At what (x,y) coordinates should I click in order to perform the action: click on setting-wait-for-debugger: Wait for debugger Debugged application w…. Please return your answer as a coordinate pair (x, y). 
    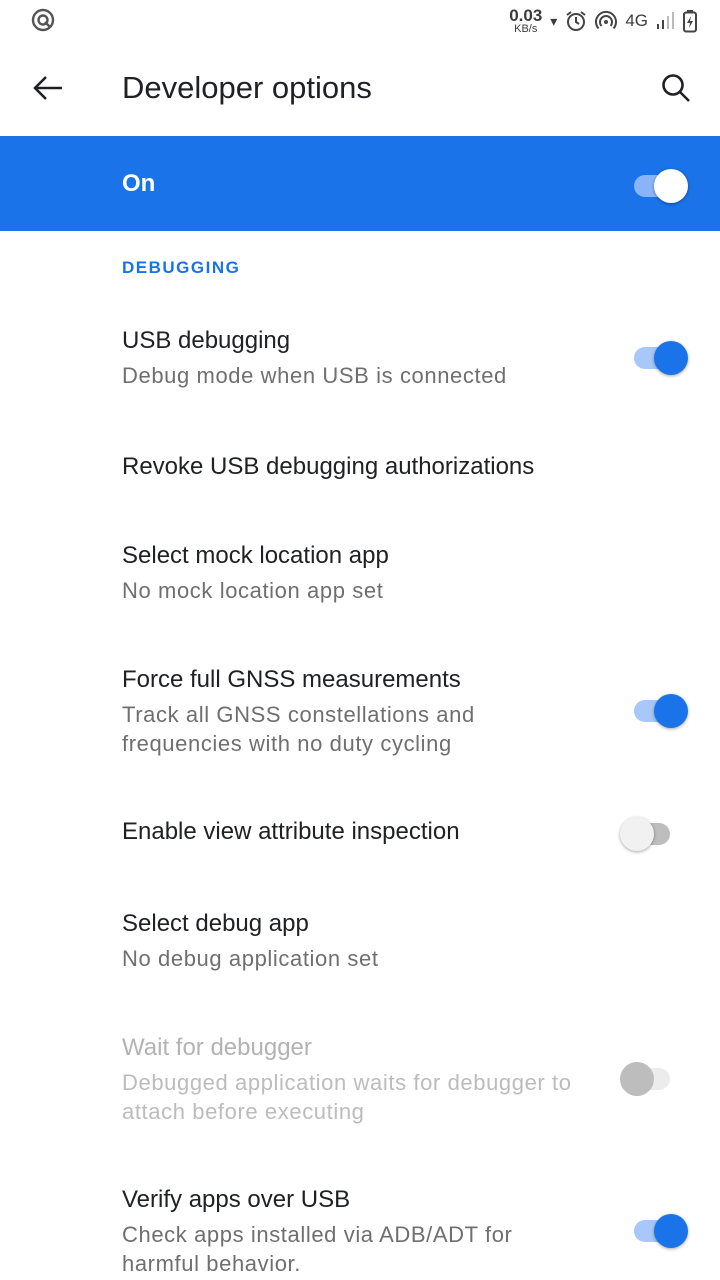
    Looking at the image, I should click on (360, 1080).